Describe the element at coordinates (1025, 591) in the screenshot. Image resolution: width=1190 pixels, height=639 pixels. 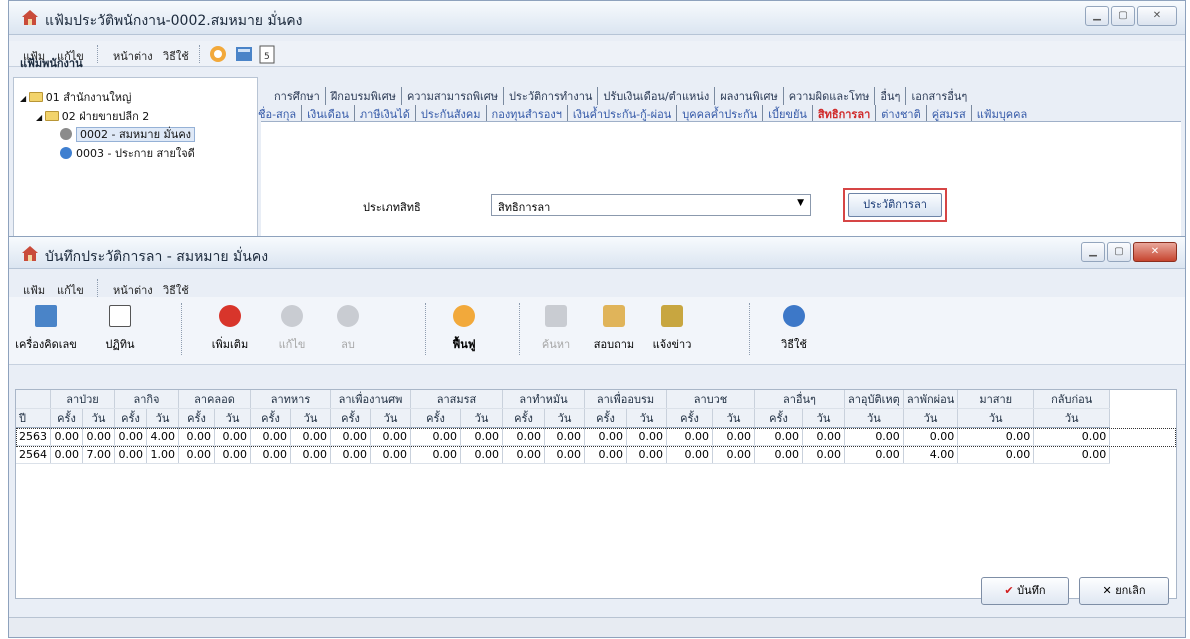
I see `save-button: ✔ บันทึก` at that location.